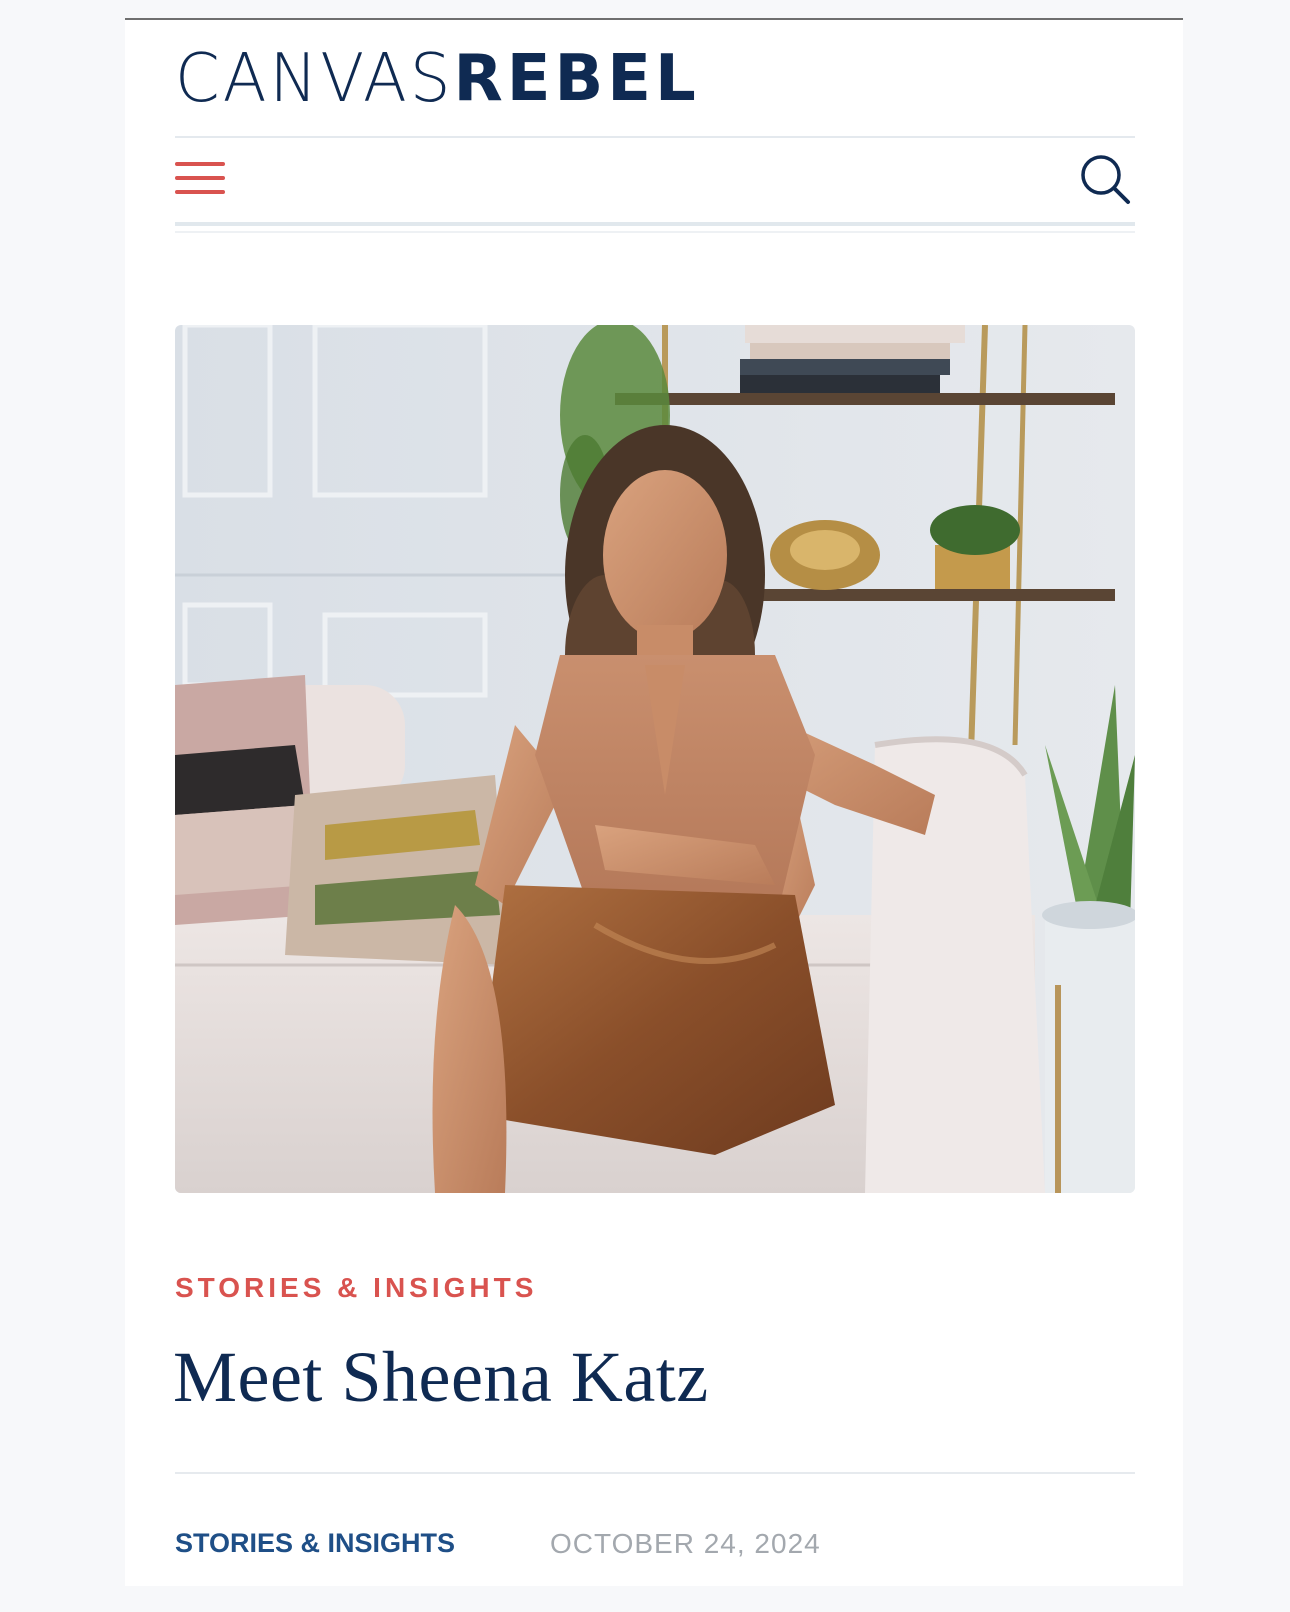  What do you see at coordinates (655, 1473) in the screenshot?
I see `meta-divider` at bounding box center [655, 1473].